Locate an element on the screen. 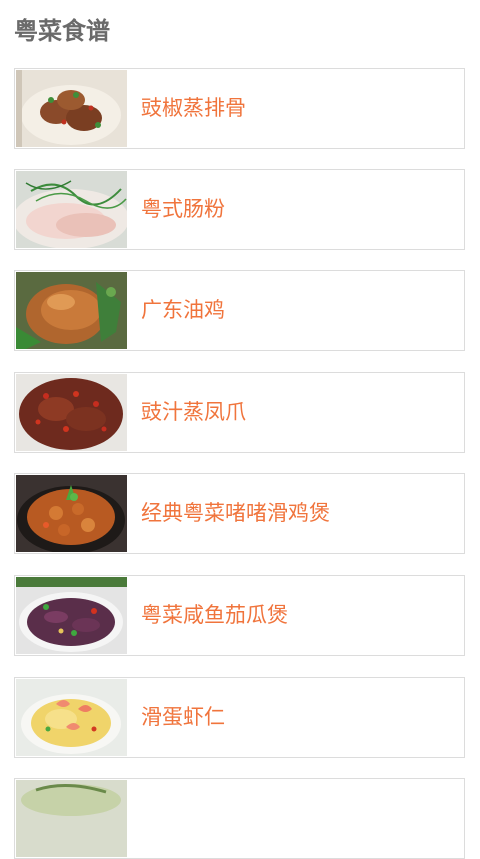  recipe-name: 广东油鸡 is located at coordinates (183, 310).